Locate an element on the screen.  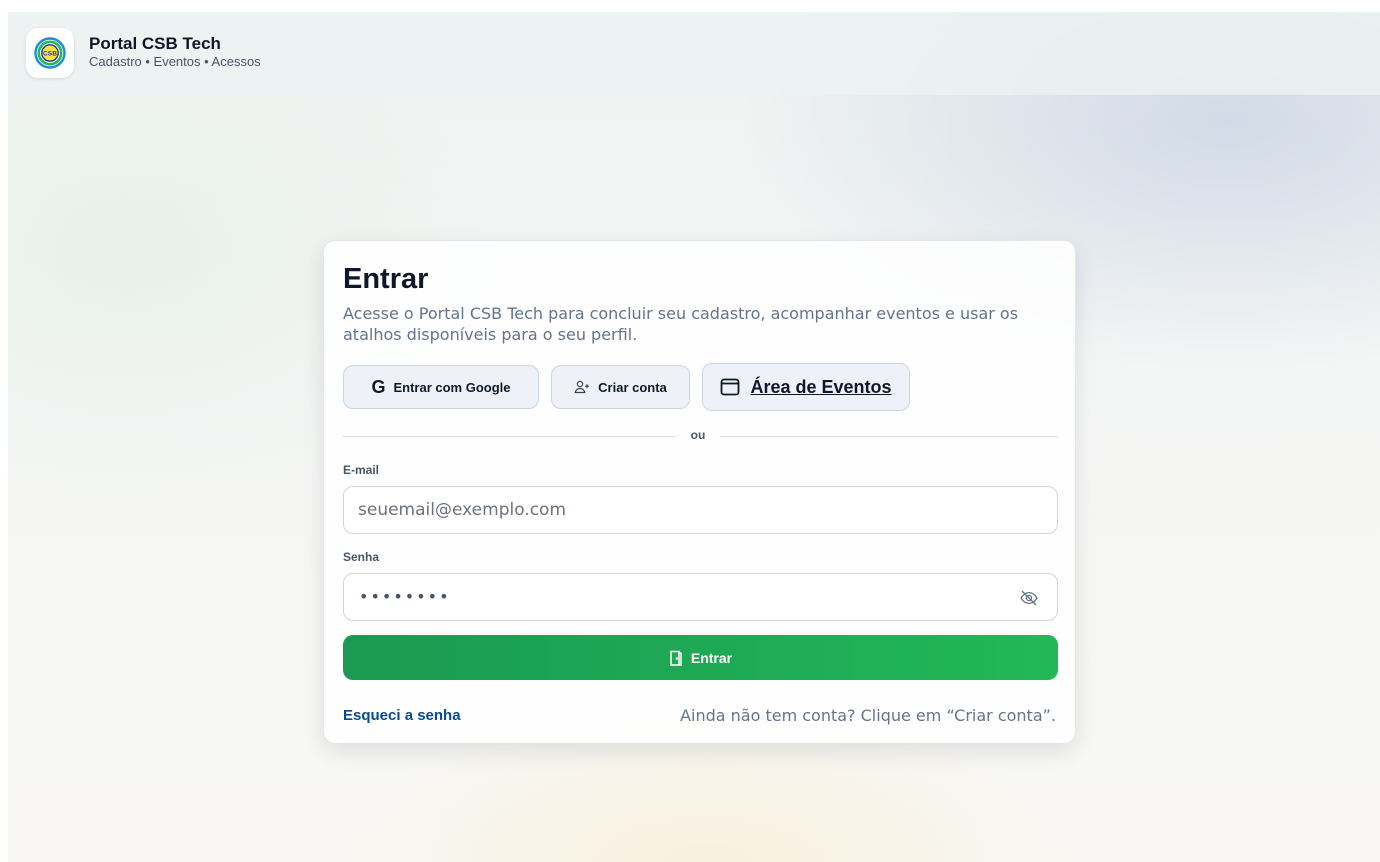
divider-line-left is located at coordinates (509, 436).